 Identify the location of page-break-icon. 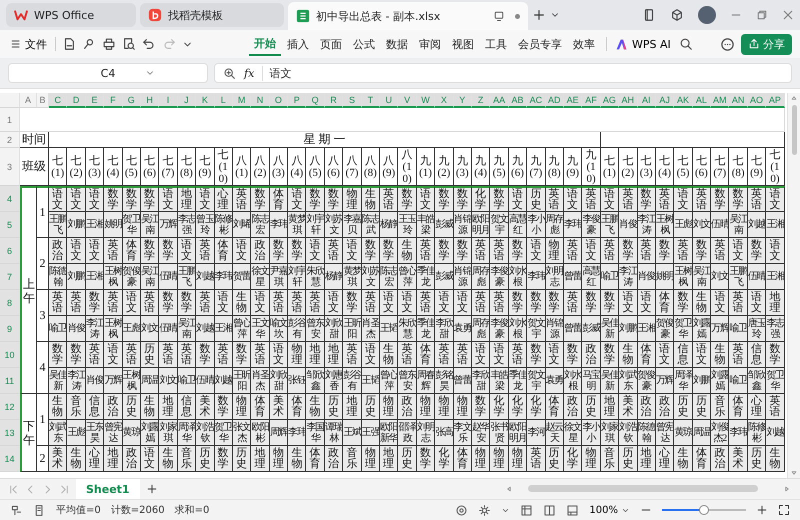
(573, 510).